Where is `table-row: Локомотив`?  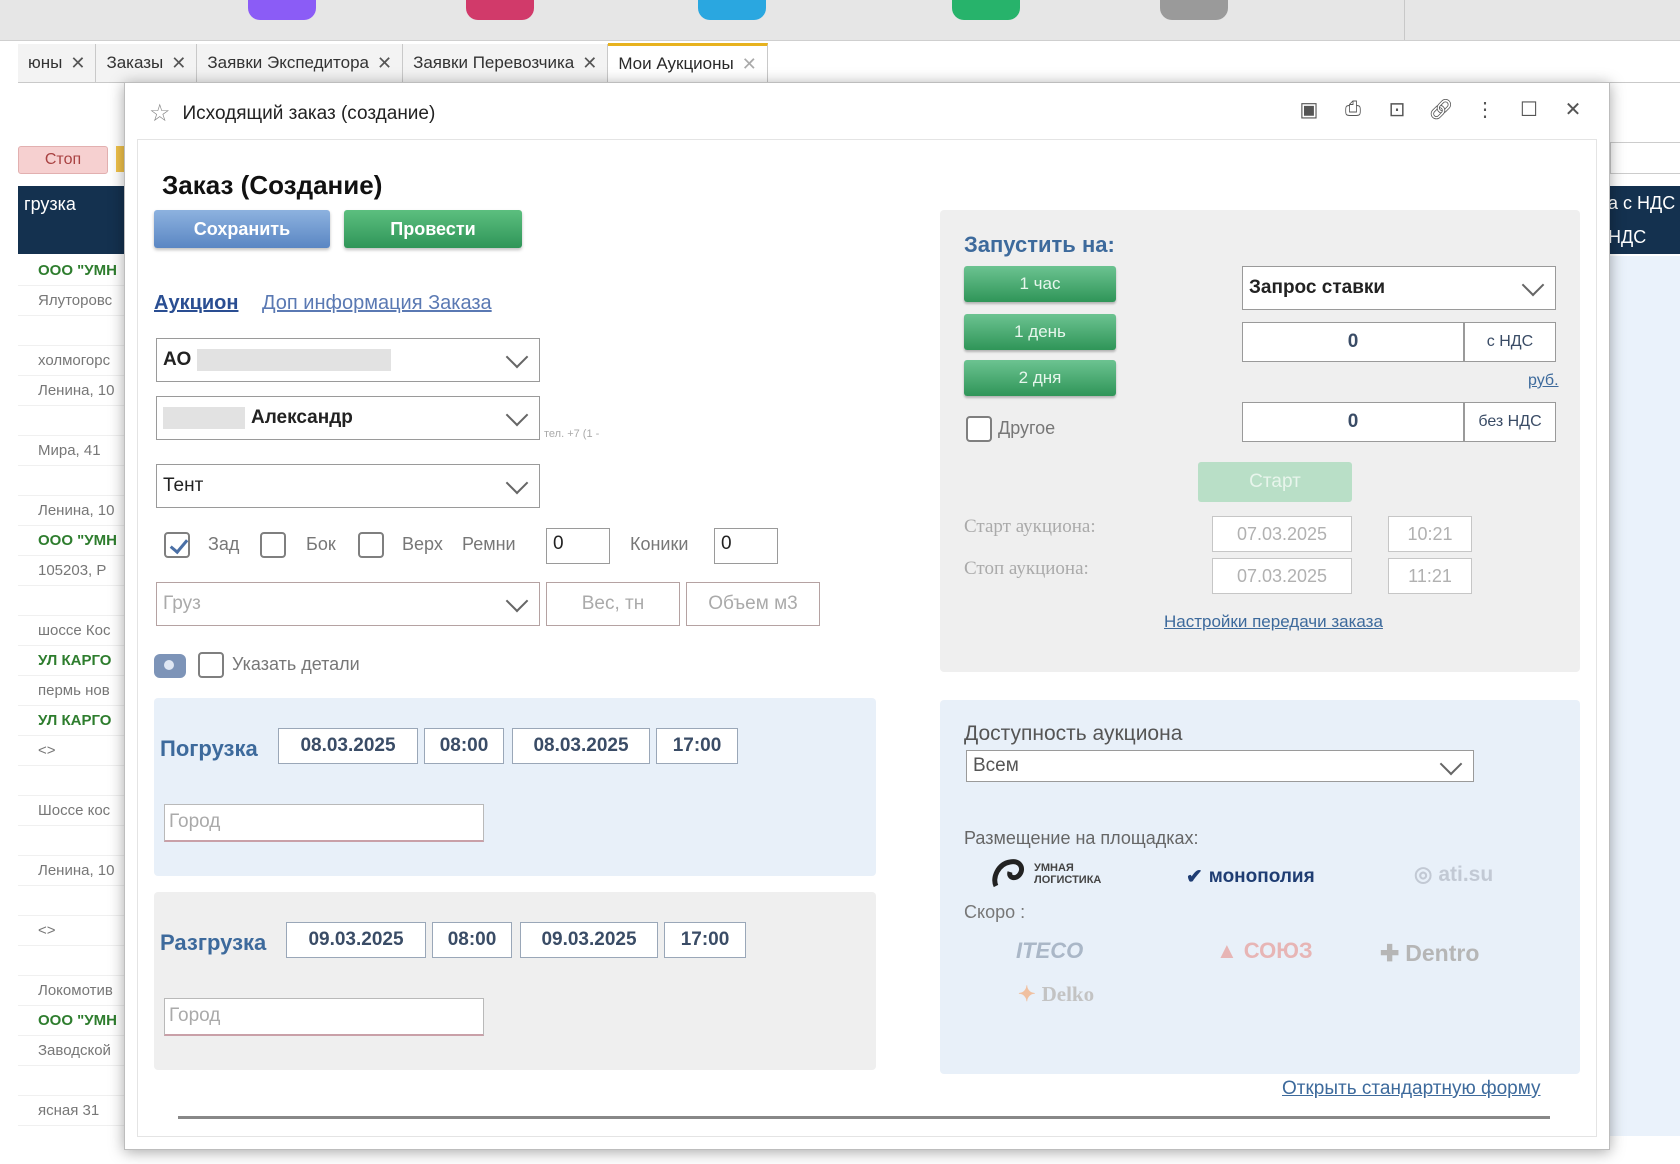
table-row: Локомотив is located at coordinates (79, 991).